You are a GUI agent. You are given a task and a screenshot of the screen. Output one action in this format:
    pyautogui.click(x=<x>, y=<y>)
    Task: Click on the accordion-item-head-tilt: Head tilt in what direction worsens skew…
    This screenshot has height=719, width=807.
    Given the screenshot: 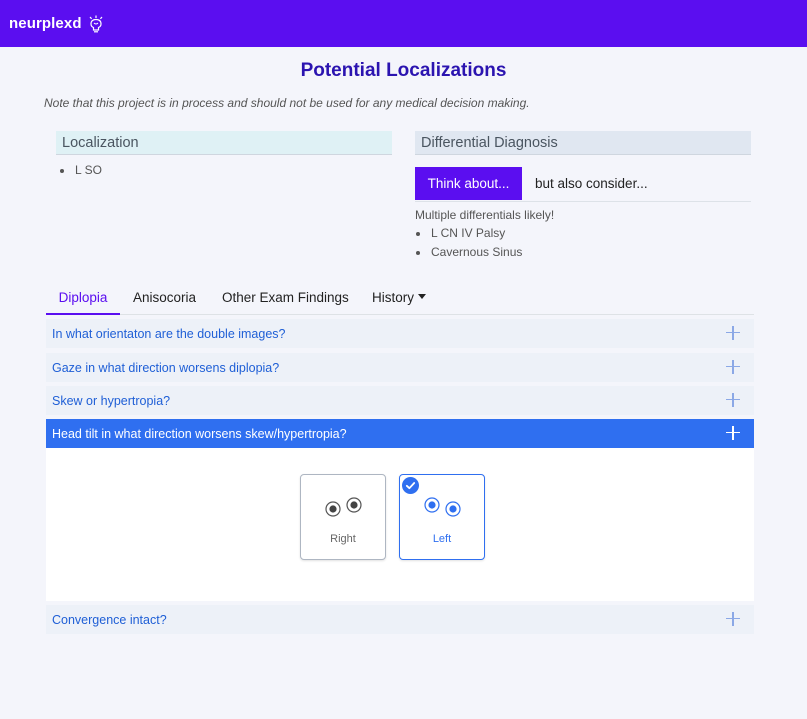 What is the action you would take?
    pyautogui.click(x=400, y=433)
    